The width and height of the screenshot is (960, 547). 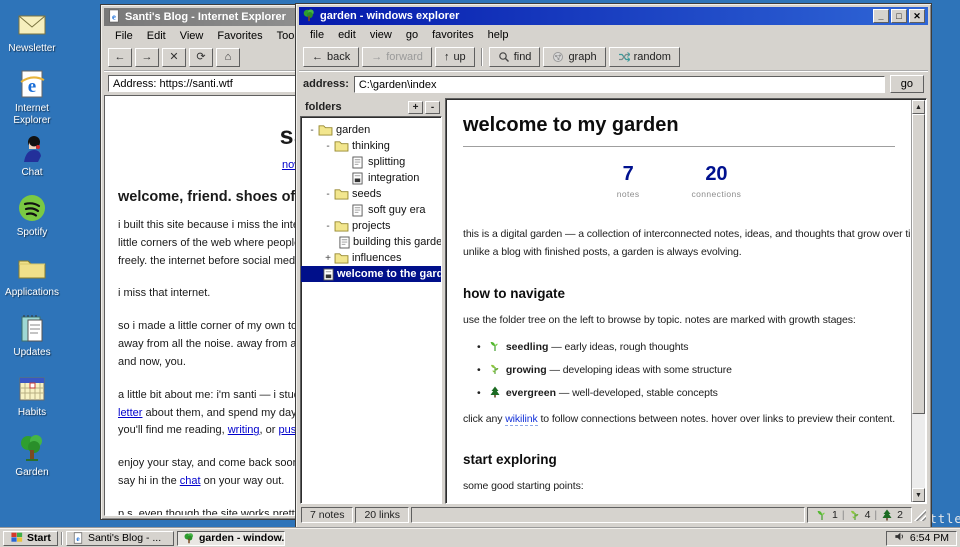 What do you see at coordinates (371, 242) in the screenshot?
I see `tree-item-building-this-garden: building this garden` at bounding box center [371, 242].